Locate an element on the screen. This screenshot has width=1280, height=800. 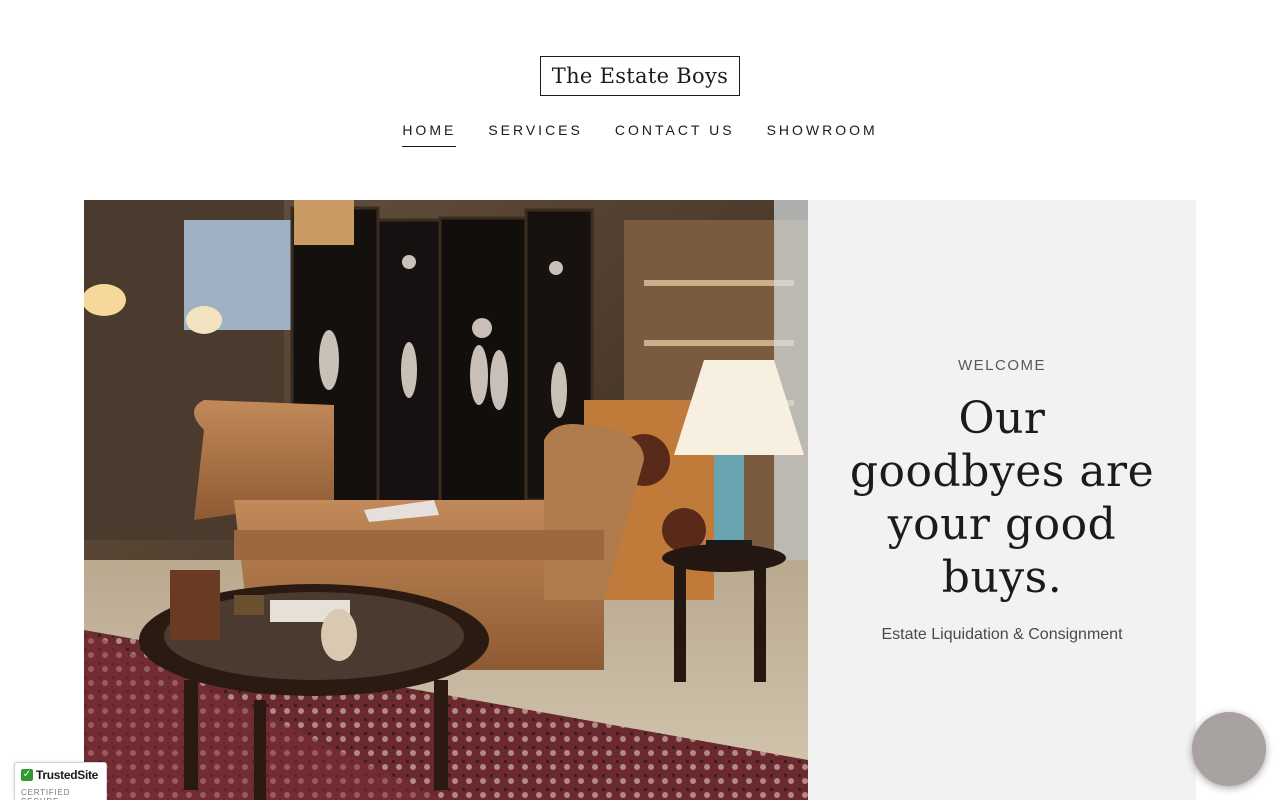
nav-item-home: HOME is located at coordinates (429, 134).